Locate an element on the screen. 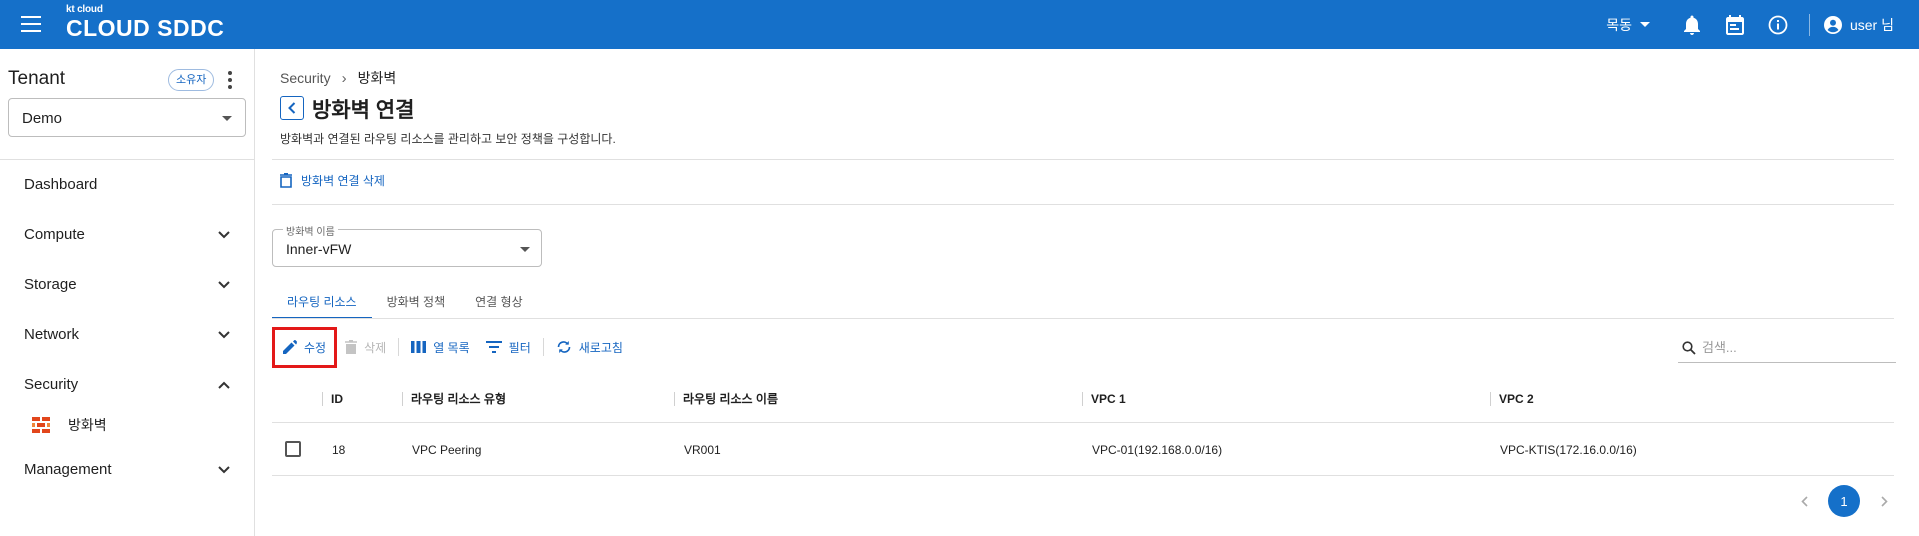 Image resolution: width=1919 pixels, height=536 pixels. tab-firewall-policy: 방화벽 정책 is located at coordinates (416, 301).